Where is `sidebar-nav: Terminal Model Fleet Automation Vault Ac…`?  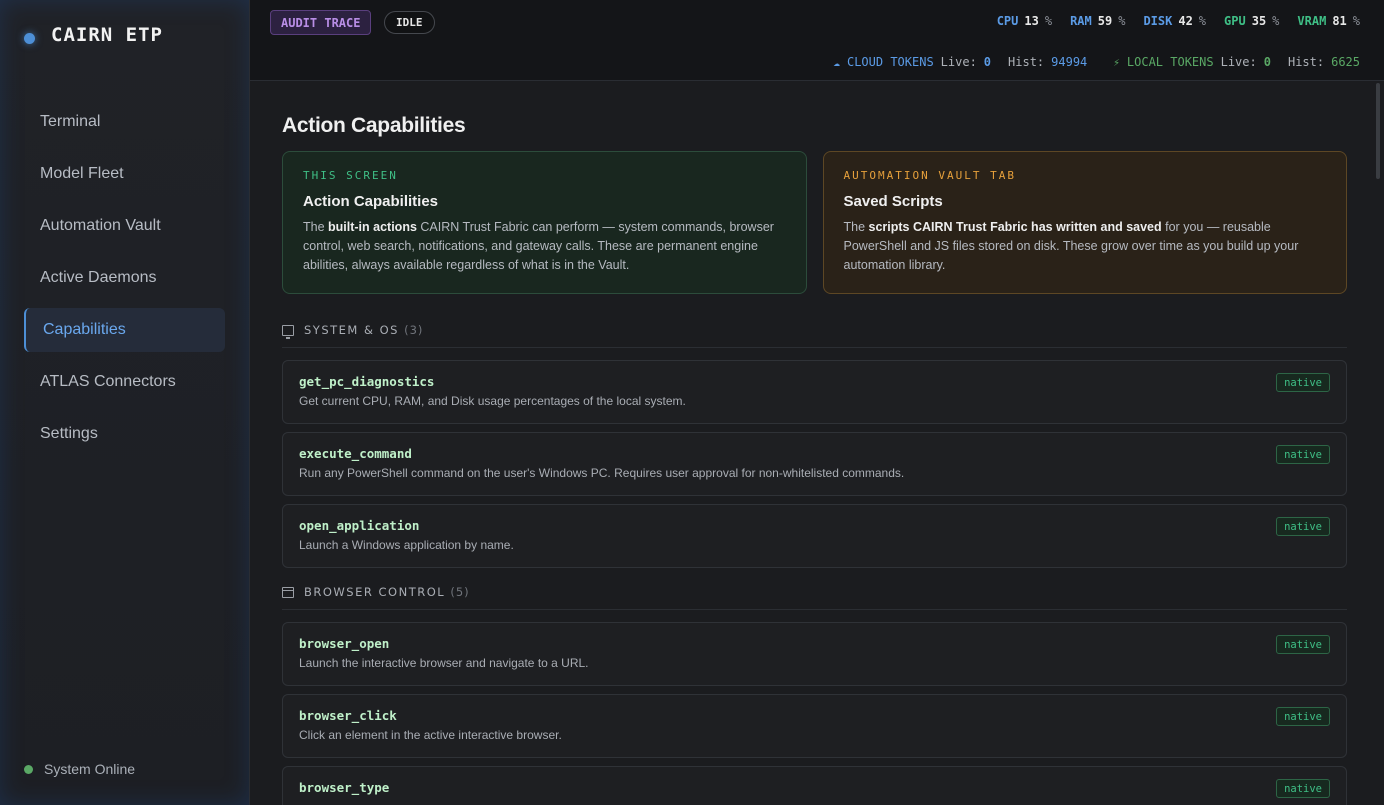 sidebar-nav: Terminal Model Fleet Automation Vault Ac… is located at coordinates (124, 282).